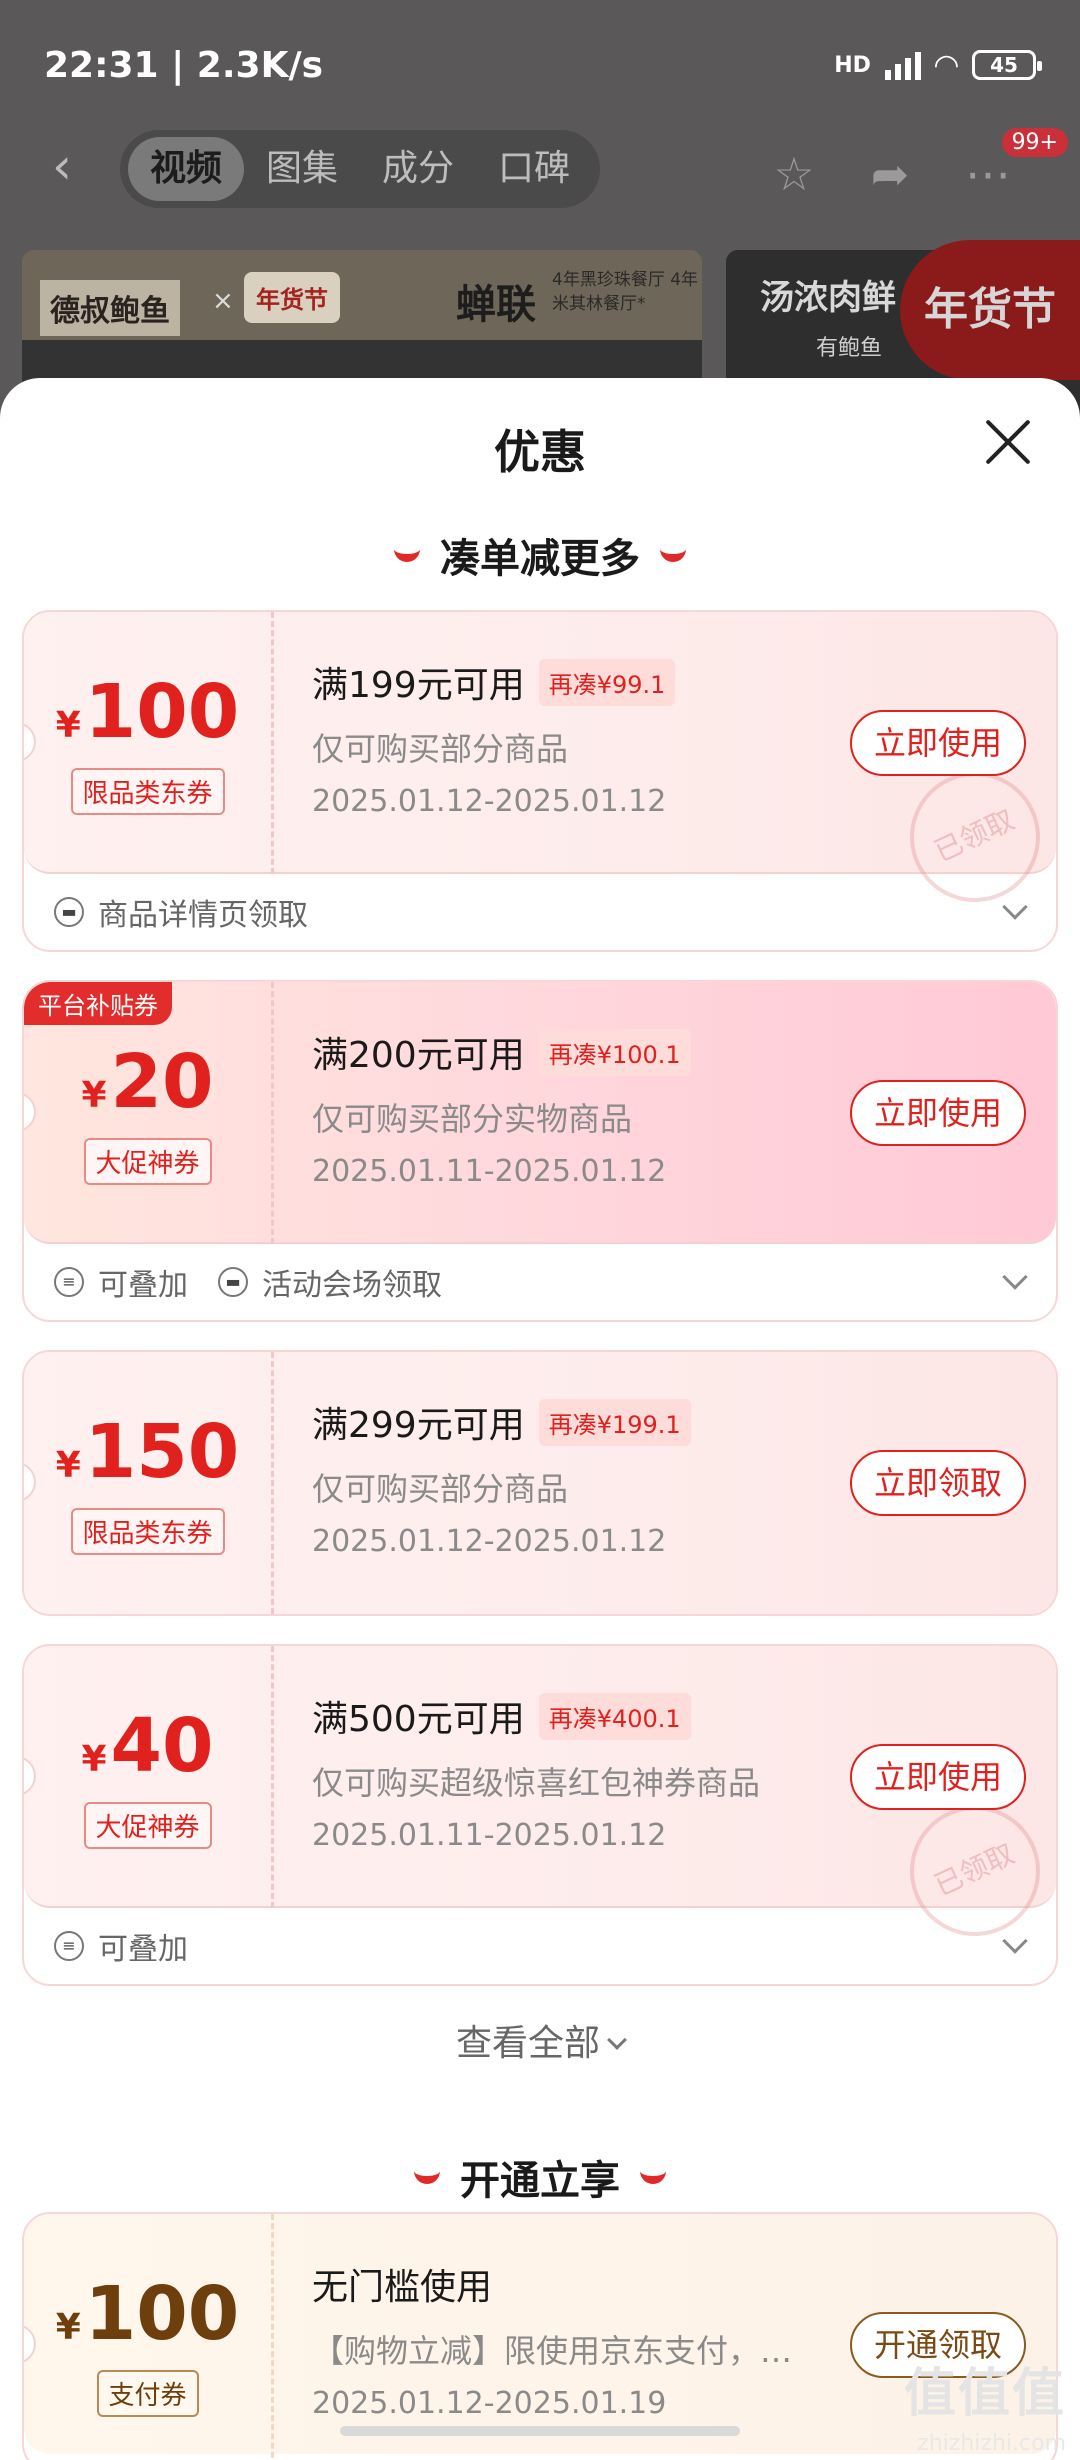 This screenshot has width=1080, height=2460. What do you see at coordinates (938, 1483) in the screenshot?
I see `claim-now-button: 立即领取` at bounding box center [938, 1483].